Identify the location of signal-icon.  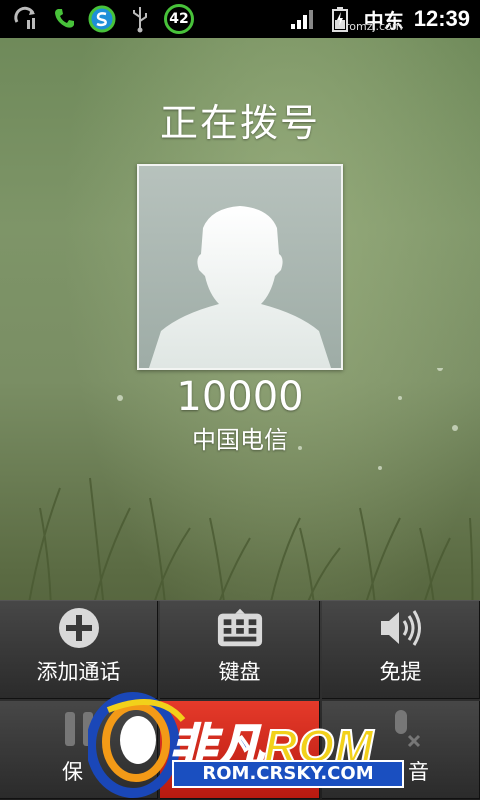
(302, 19).